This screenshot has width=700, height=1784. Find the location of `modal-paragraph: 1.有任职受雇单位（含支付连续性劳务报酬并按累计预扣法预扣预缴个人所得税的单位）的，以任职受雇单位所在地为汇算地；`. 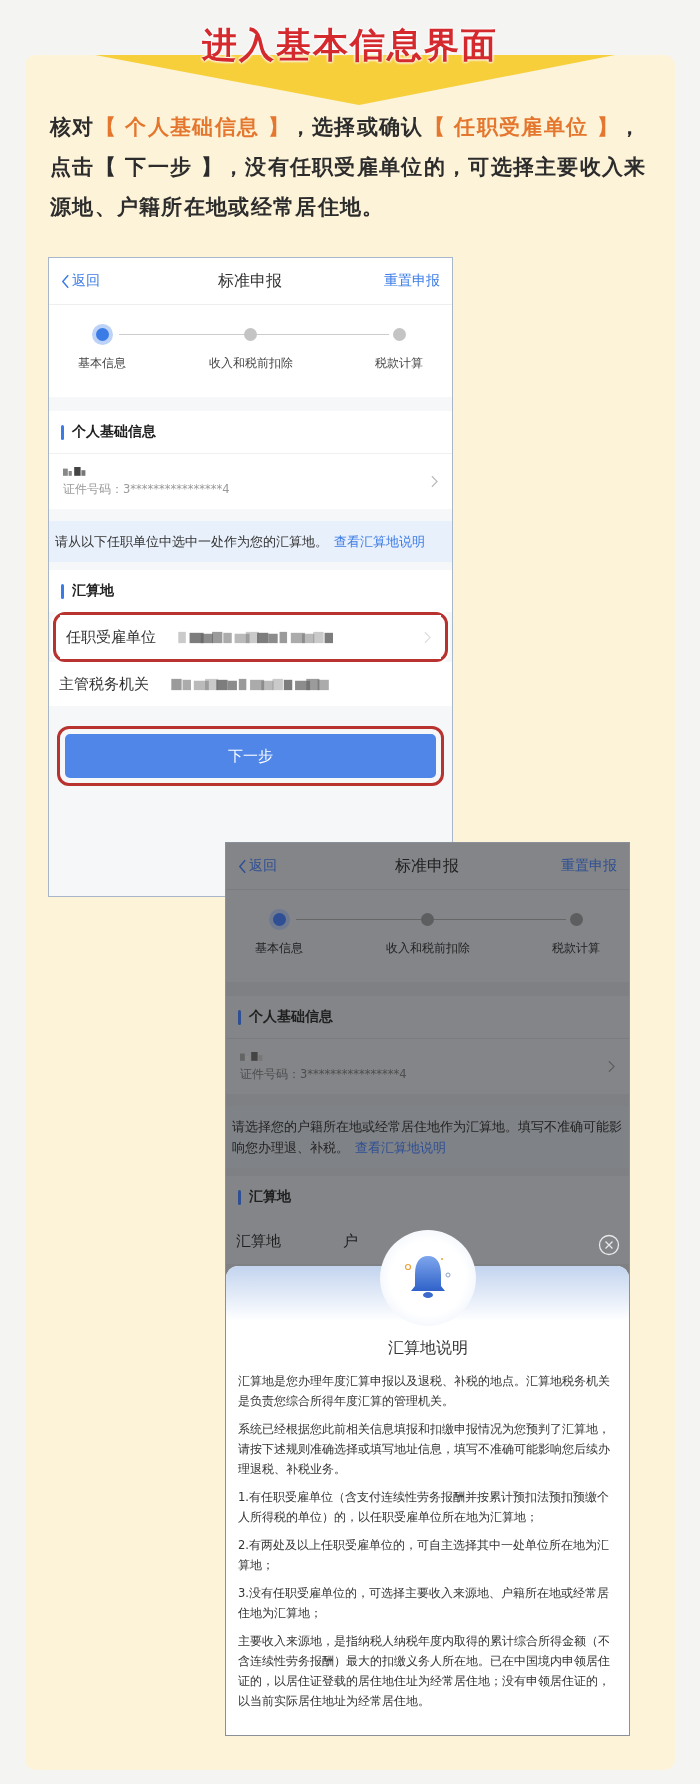

modal-paragraph: 1.有任职受雇单位（含支付连续性劳务报酬并按累计预扣法预扣预缴个人所得税的单位）的，以任职受雇单位所在地为汇算地； is located at coordinates (424, 1507).